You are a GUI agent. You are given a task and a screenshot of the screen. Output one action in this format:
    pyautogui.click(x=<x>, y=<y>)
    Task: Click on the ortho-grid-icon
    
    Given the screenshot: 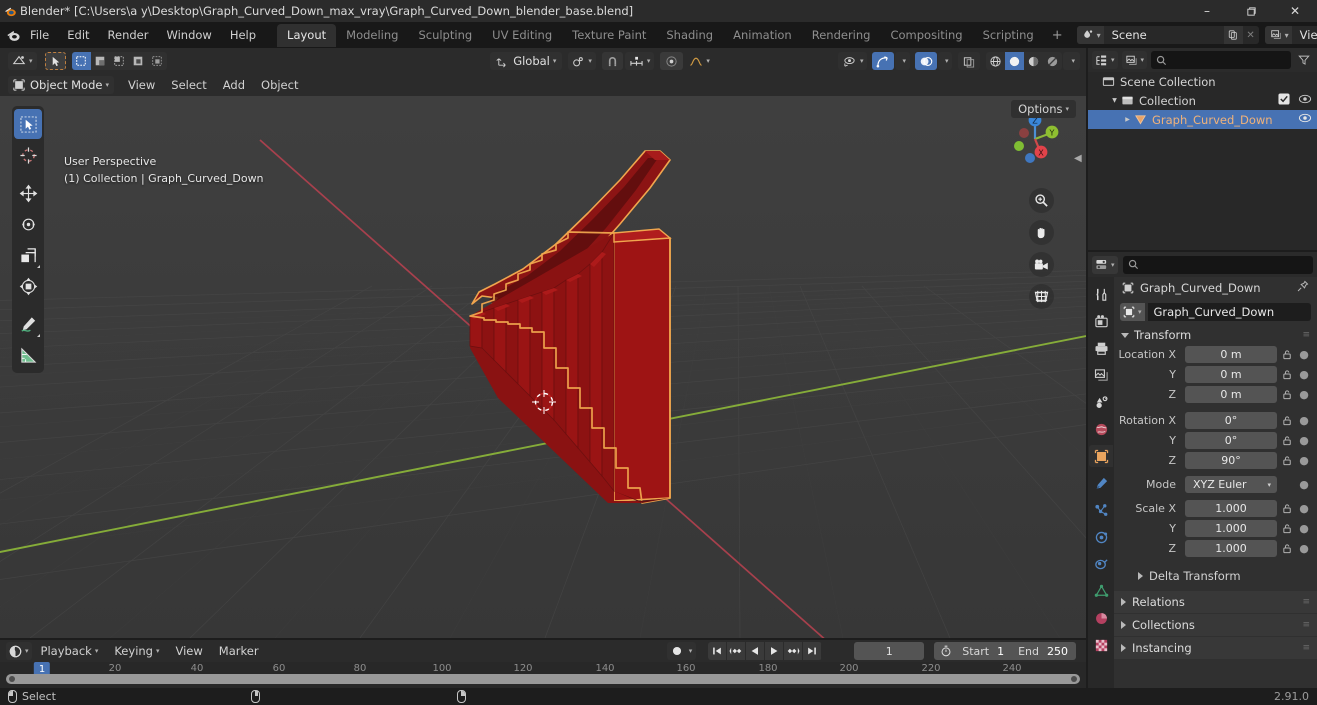 What is the action you would take?
    pyautogui.click(x=1041, y=296)
    